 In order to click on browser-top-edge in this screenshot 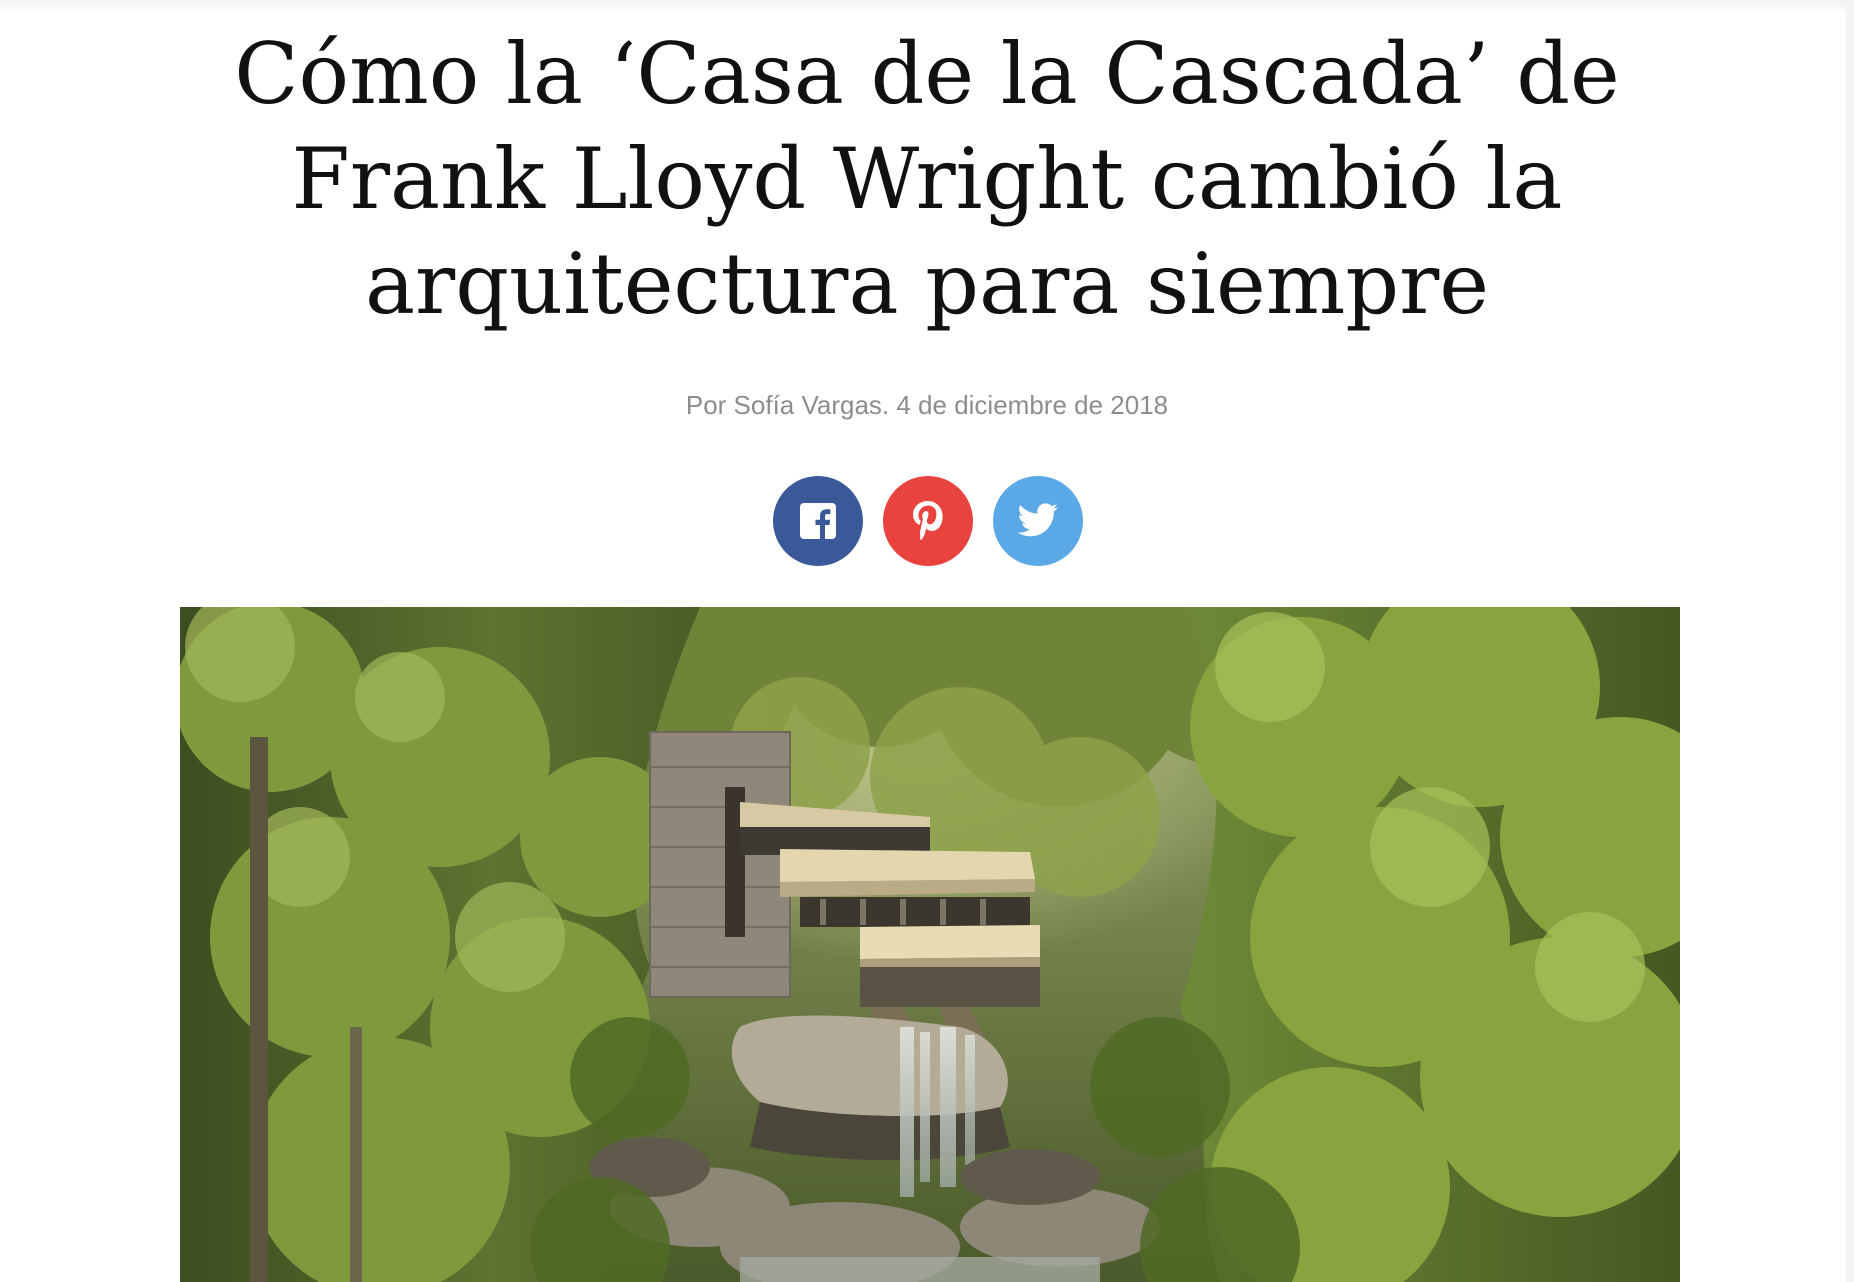, I will do `click(927, 7)`.